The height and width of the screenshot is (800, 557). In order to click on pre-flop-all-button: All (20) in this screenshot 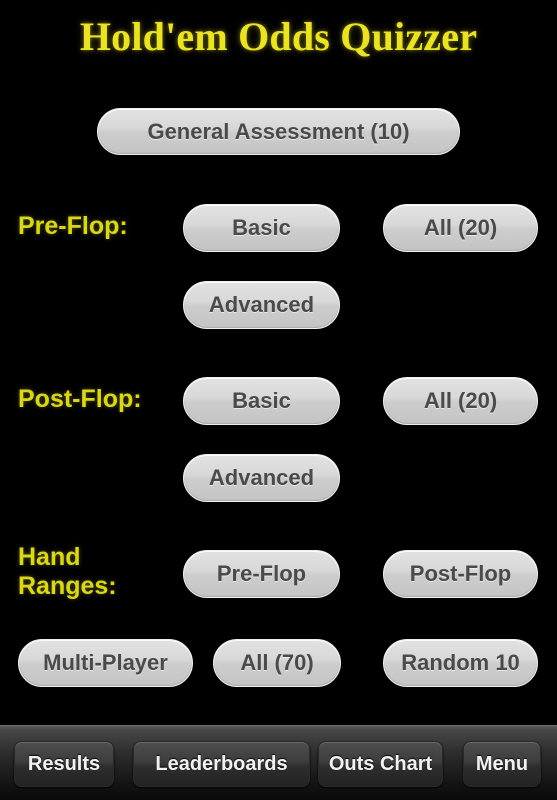, I will do `click(460, 228)`.